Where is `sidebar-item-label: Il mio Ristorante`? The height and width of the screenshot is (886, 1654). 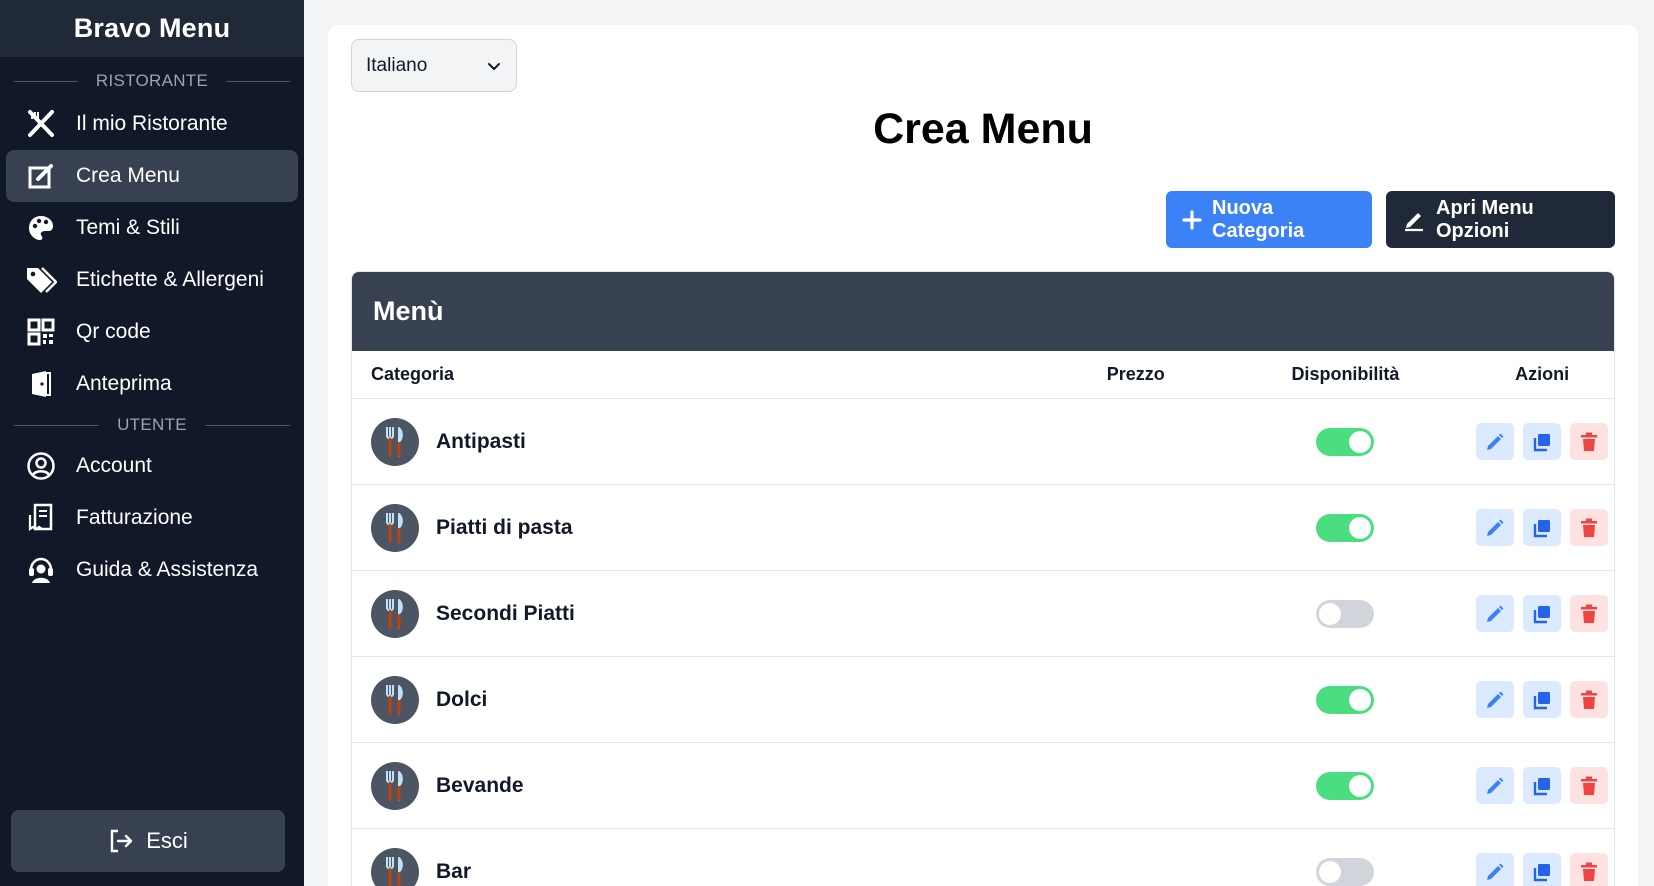 sidebar-item-label: Il mio Ristorante is located at coordinates (152, 123).